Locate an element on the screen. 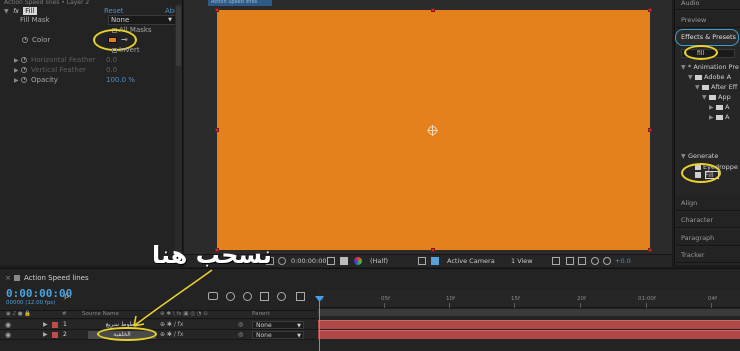  fast-previews-icon is located at coordinates (422, 261).